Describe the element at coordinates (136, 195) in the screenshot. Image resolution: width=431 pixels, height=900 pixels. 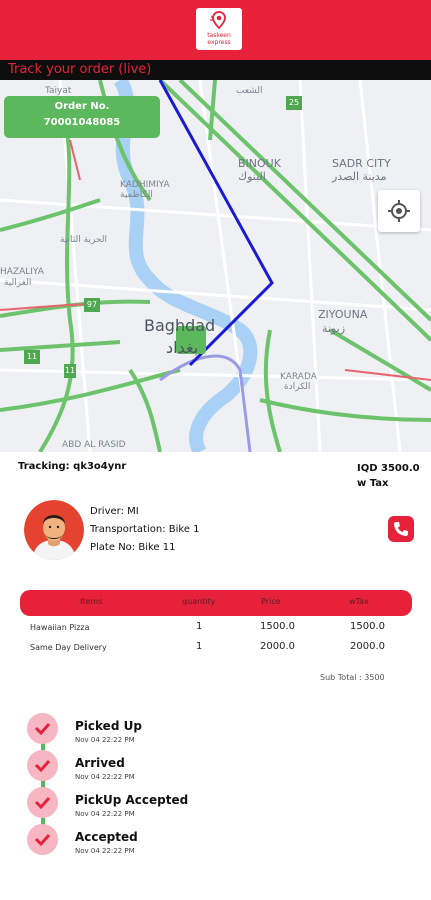
I see `map-label-kadhimiya-ar: الكاظمية` at that location.